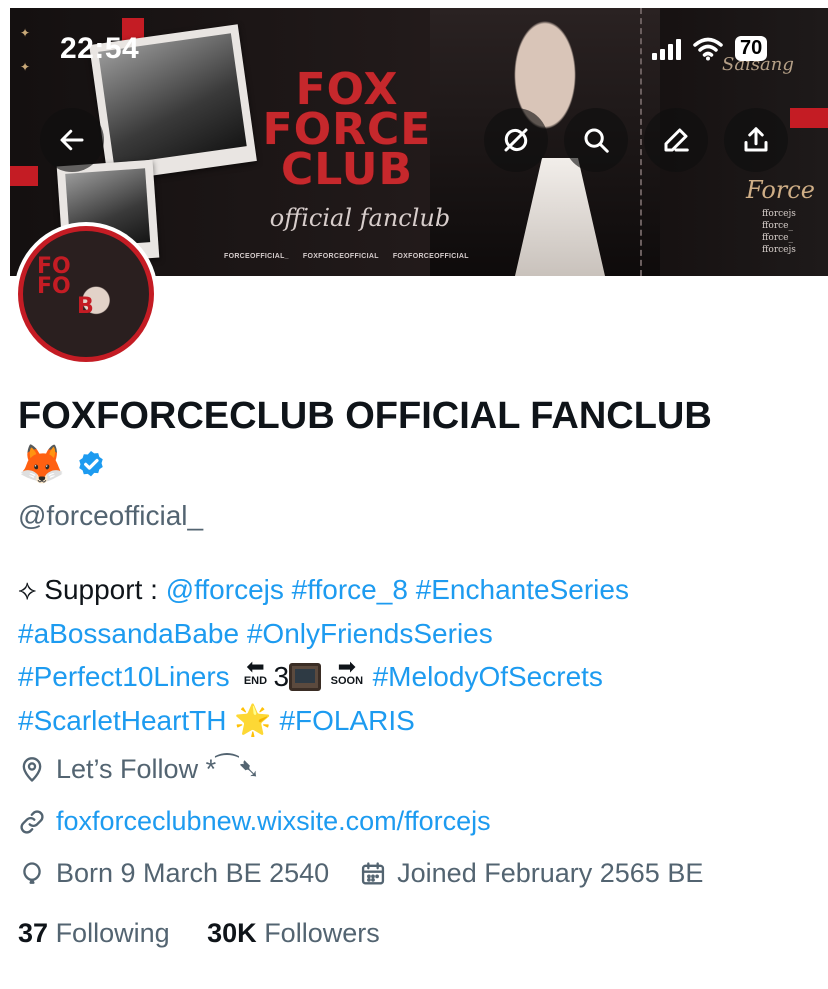  I want to click on wifi-icon, so click(708, 48).